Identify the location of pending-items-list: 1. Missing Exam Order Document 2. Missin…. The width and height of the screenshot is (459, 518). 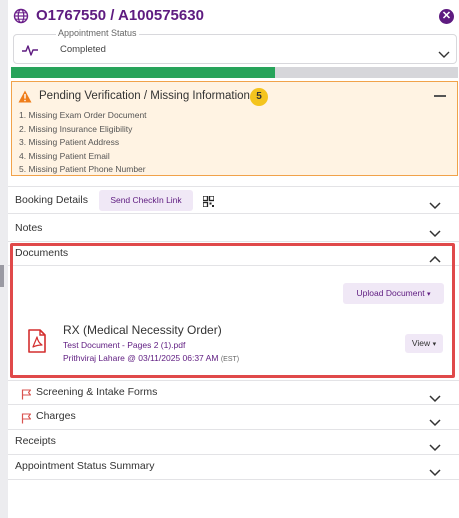
(83, 143).